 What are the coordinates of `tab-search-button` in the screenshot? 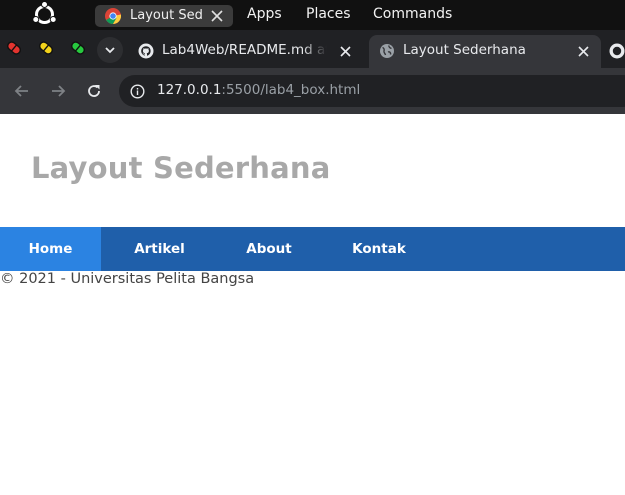 It's located at (110, 50).